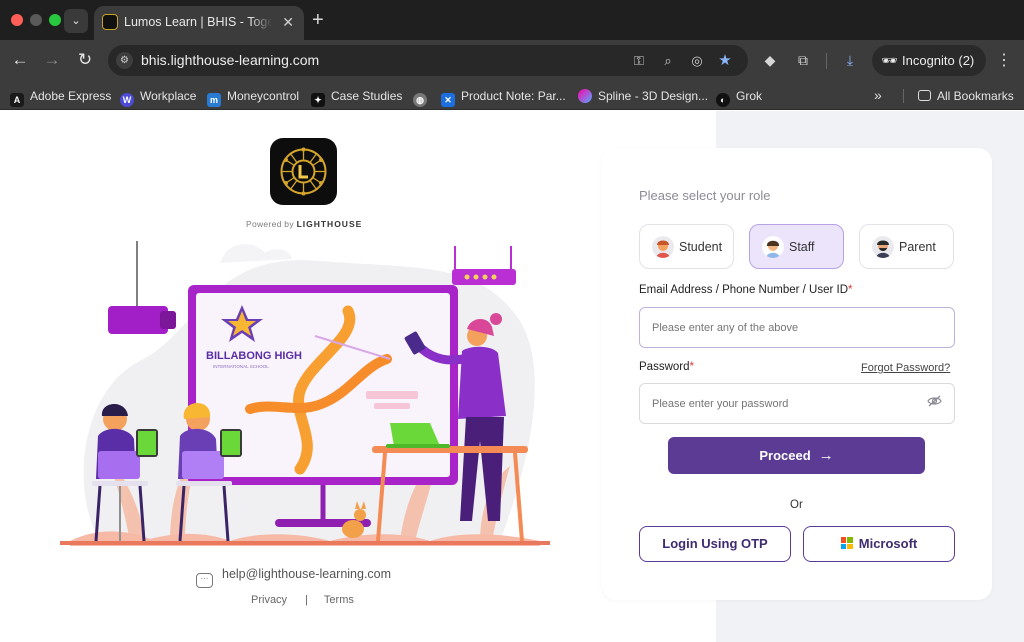 Image resolution: width=1024 pixels, height=642 pixels. I want to click on bookmark-globe: ◍, so click(423, 97).